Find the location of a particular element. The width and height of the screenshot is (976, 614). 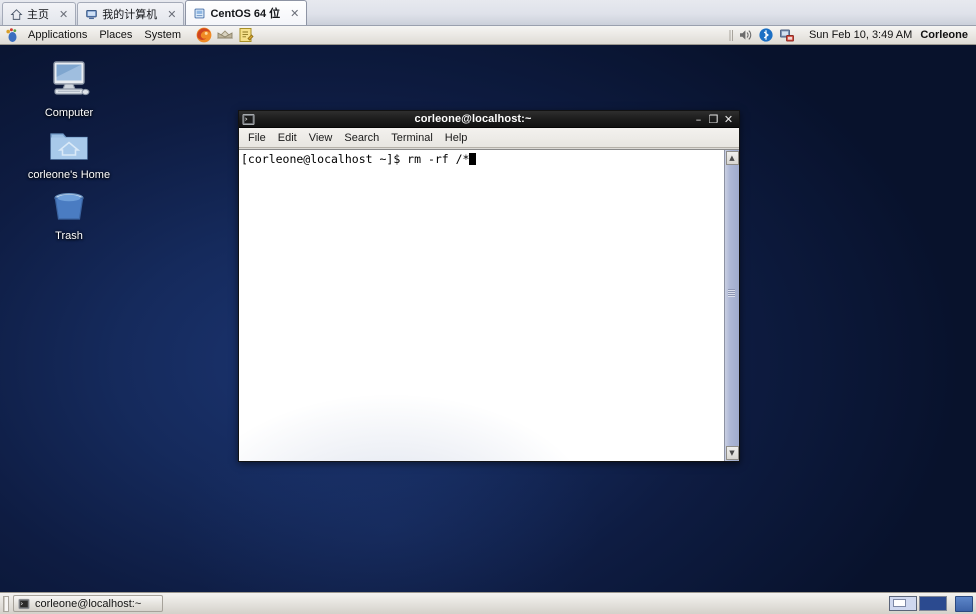

vm-tab-my-computer: 我的计算机 ✕ is located at coordinates (131, 13).